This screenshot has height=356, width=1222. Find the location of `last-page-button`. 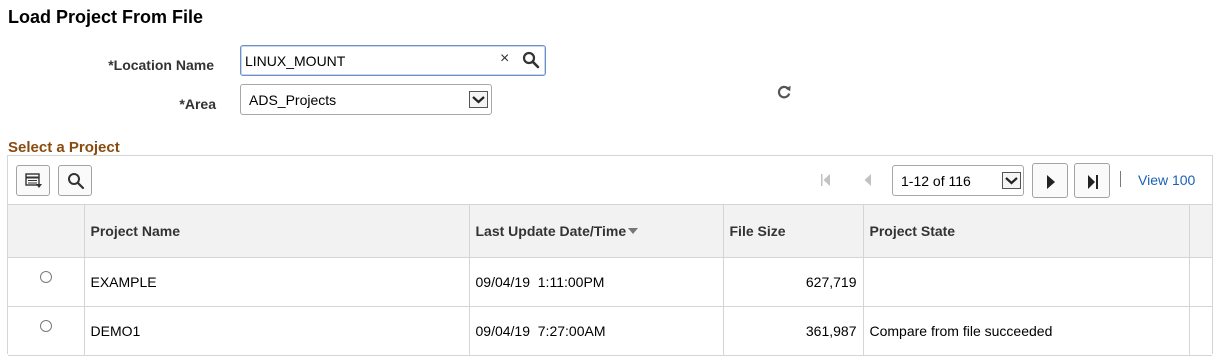

last-page-button is located at coordinates (1092, 180).